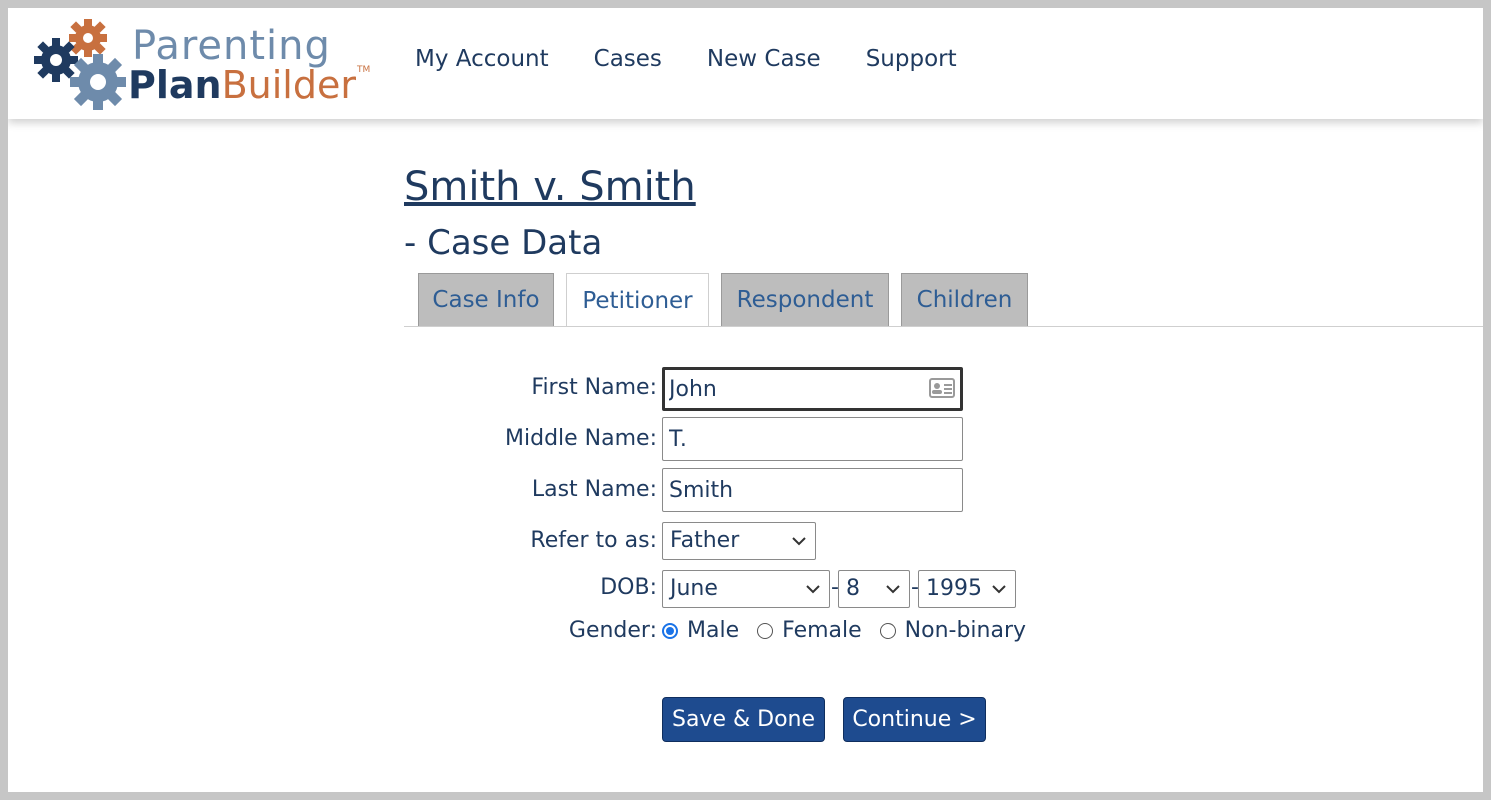  I want to click on dob-year-select: 1995, so click(967, 589).